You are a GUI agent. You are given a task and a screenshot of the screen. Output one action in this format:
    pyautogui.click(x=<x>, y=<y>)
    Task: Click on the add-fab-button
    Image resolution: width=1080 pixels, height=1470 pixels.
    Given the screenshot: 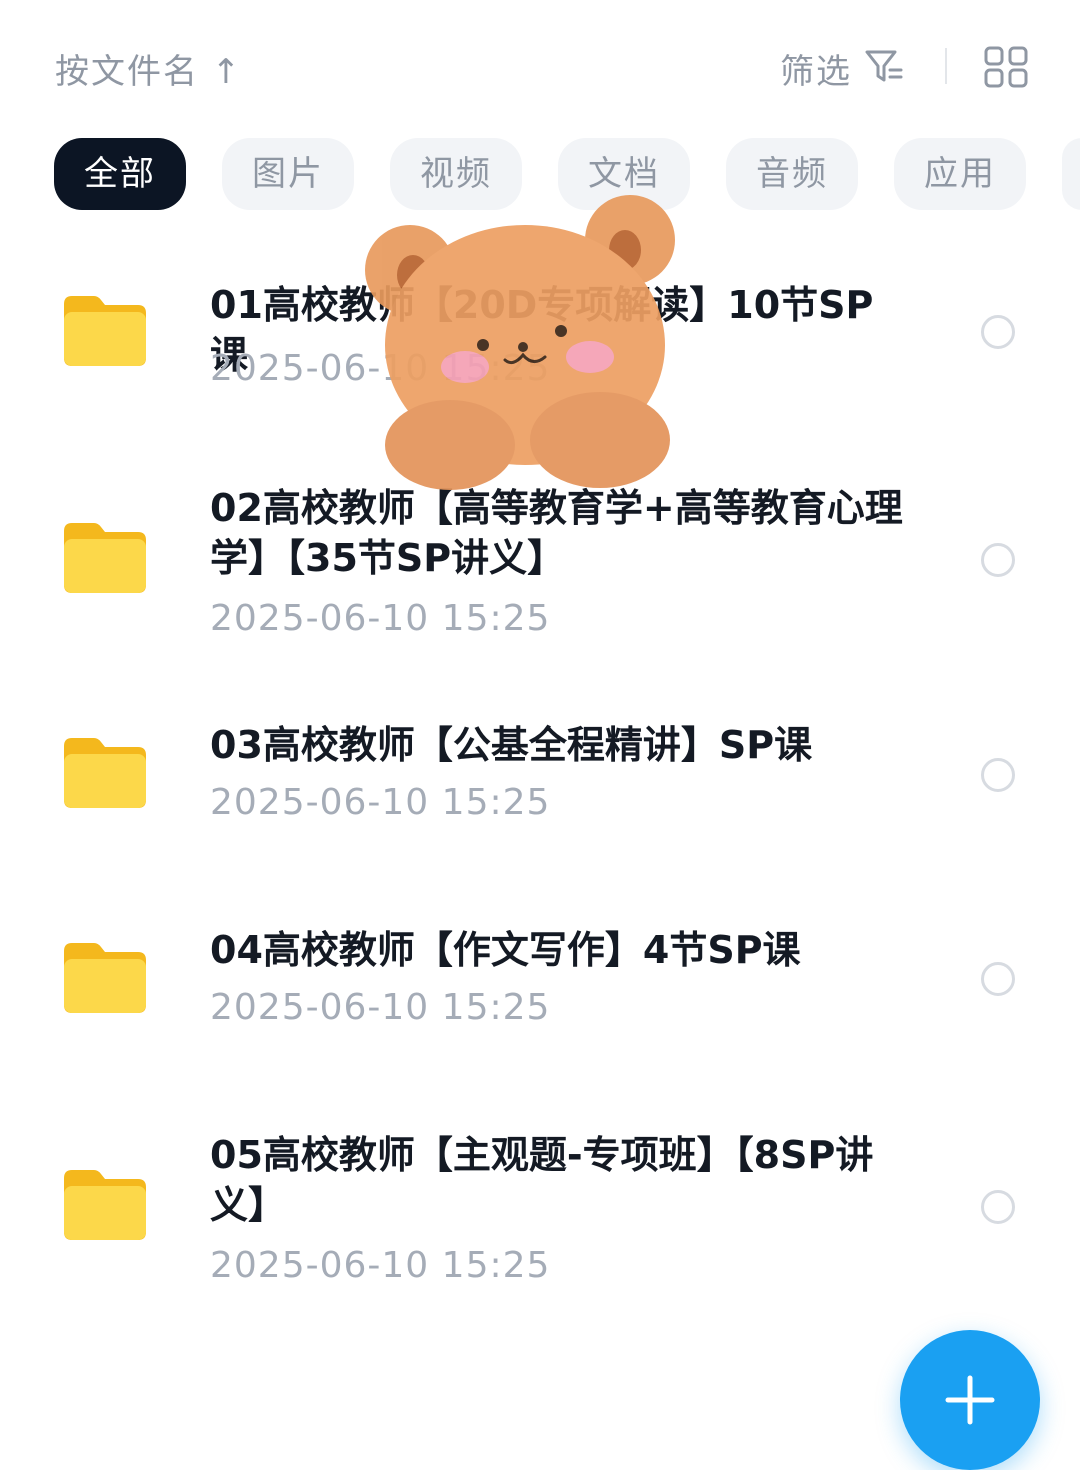 What is the action you would take?
    pyautogui.click(x=970, y=1400)
    